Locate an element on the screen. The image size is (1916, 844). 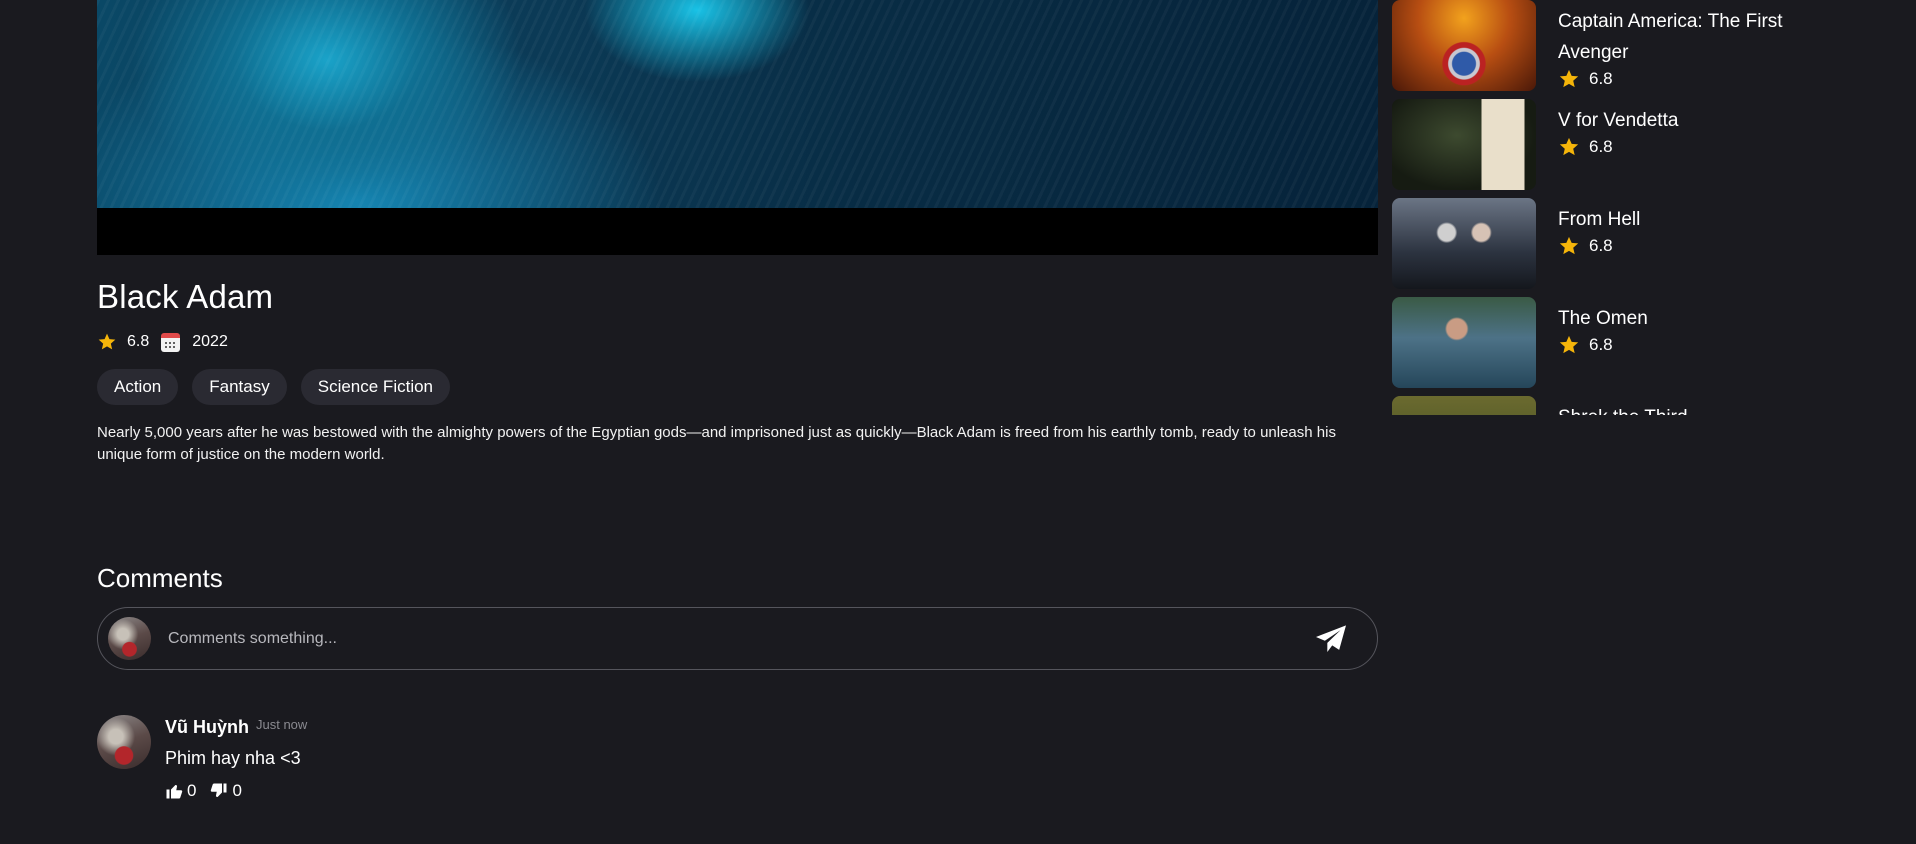
dislike-button: 0 is located at coordinates (226, 791).